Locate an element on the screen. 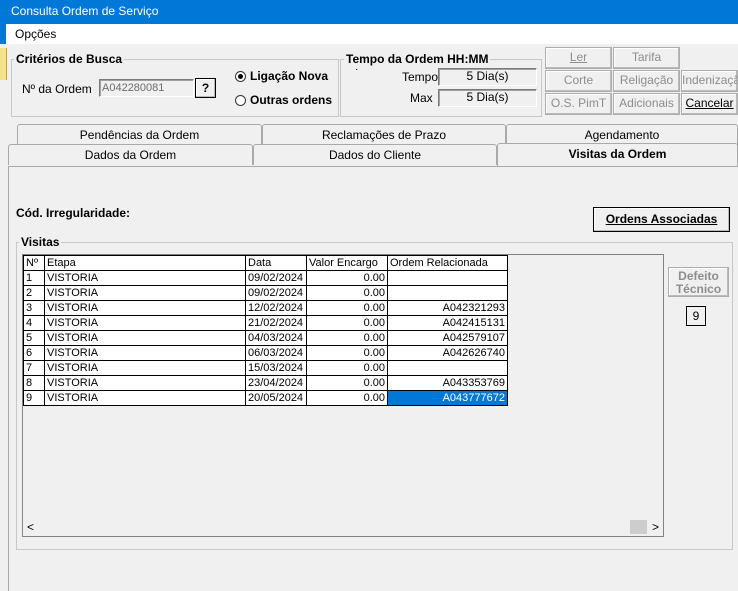 The image size is (738, 591). tempo-value: 5 Dia(s) is located at coordinates (487, 77).